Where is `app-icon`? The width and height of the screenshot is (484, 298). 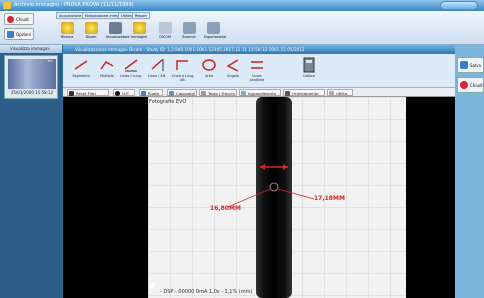
app-icon is located at coordinates (7, 5).